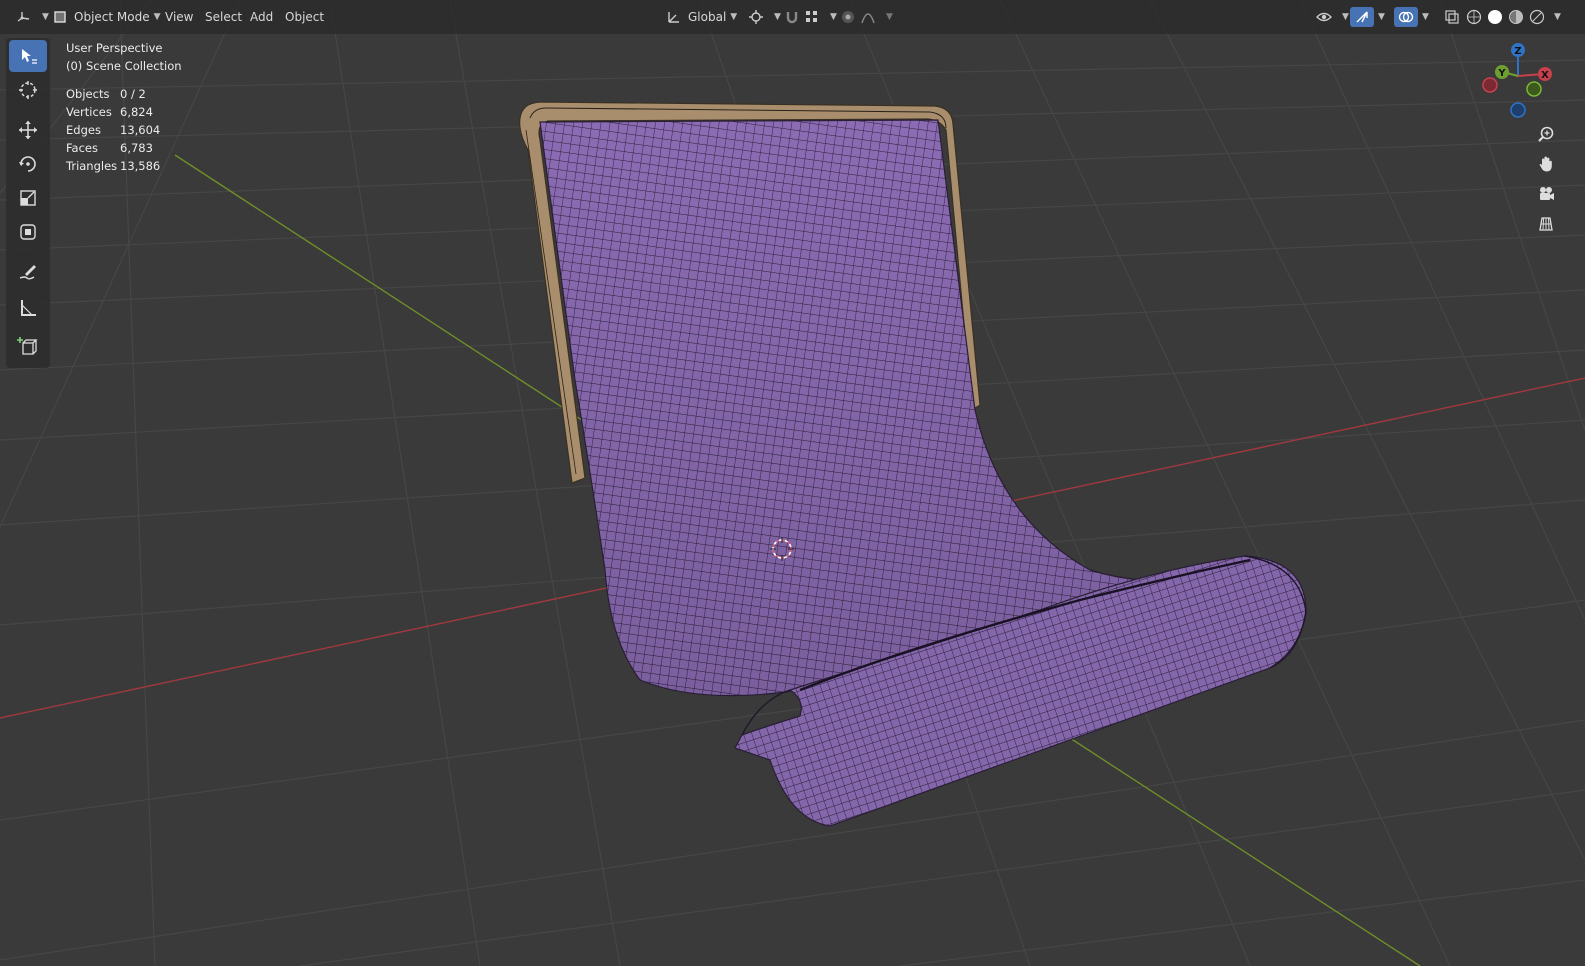  Describe the element at coordinates (1324, 17) in the screenshot. I see `eye-visibility-icon` at that location.